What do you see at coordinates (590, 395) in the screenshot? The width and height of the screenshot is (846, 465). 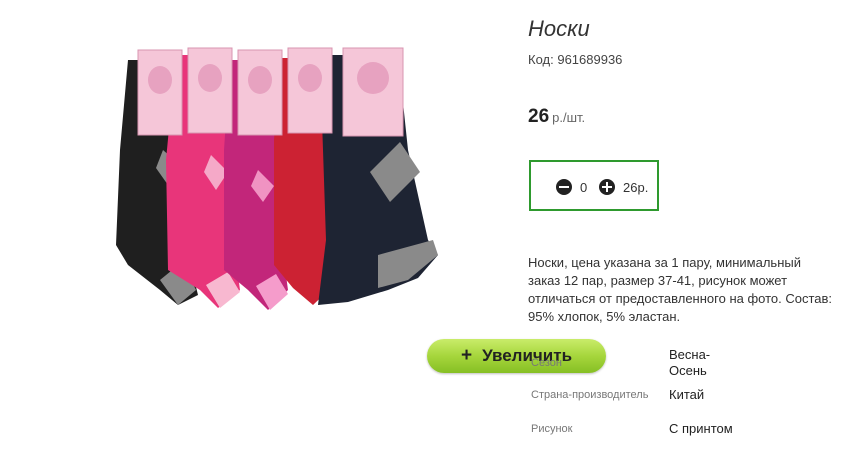 I see `attribute-key: Страна-производитель` at bounding box center [590, 395].